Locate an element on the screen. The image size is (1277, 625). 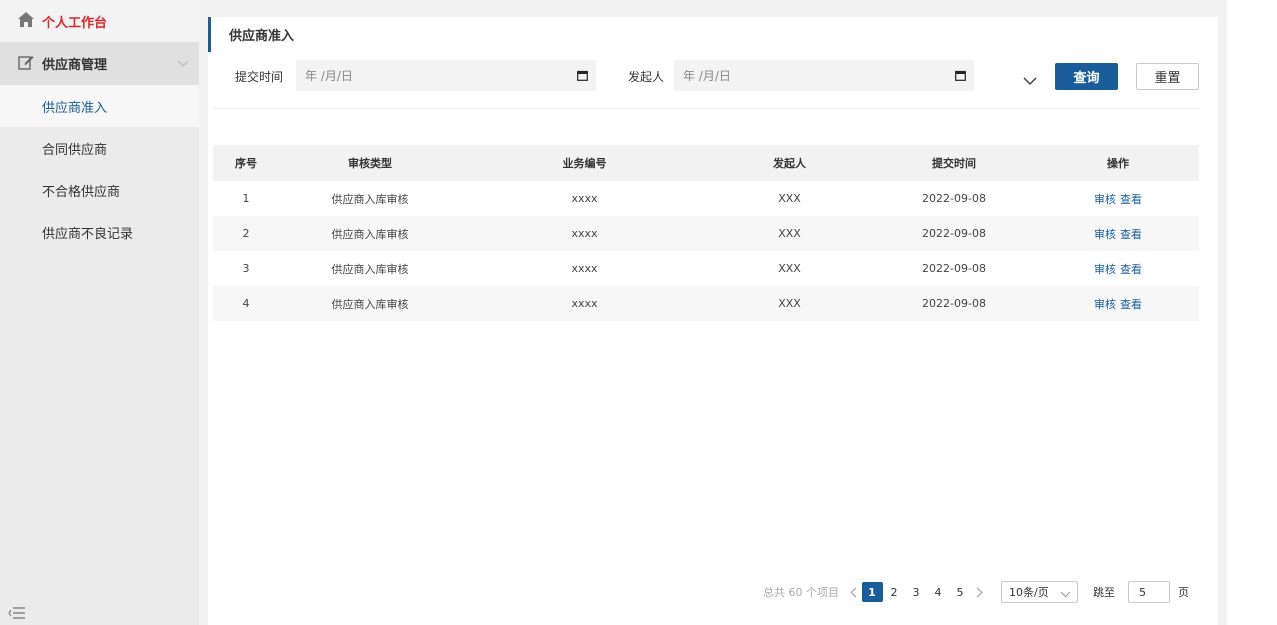
page-1-button: 1 is located at coordinates (872, 592).